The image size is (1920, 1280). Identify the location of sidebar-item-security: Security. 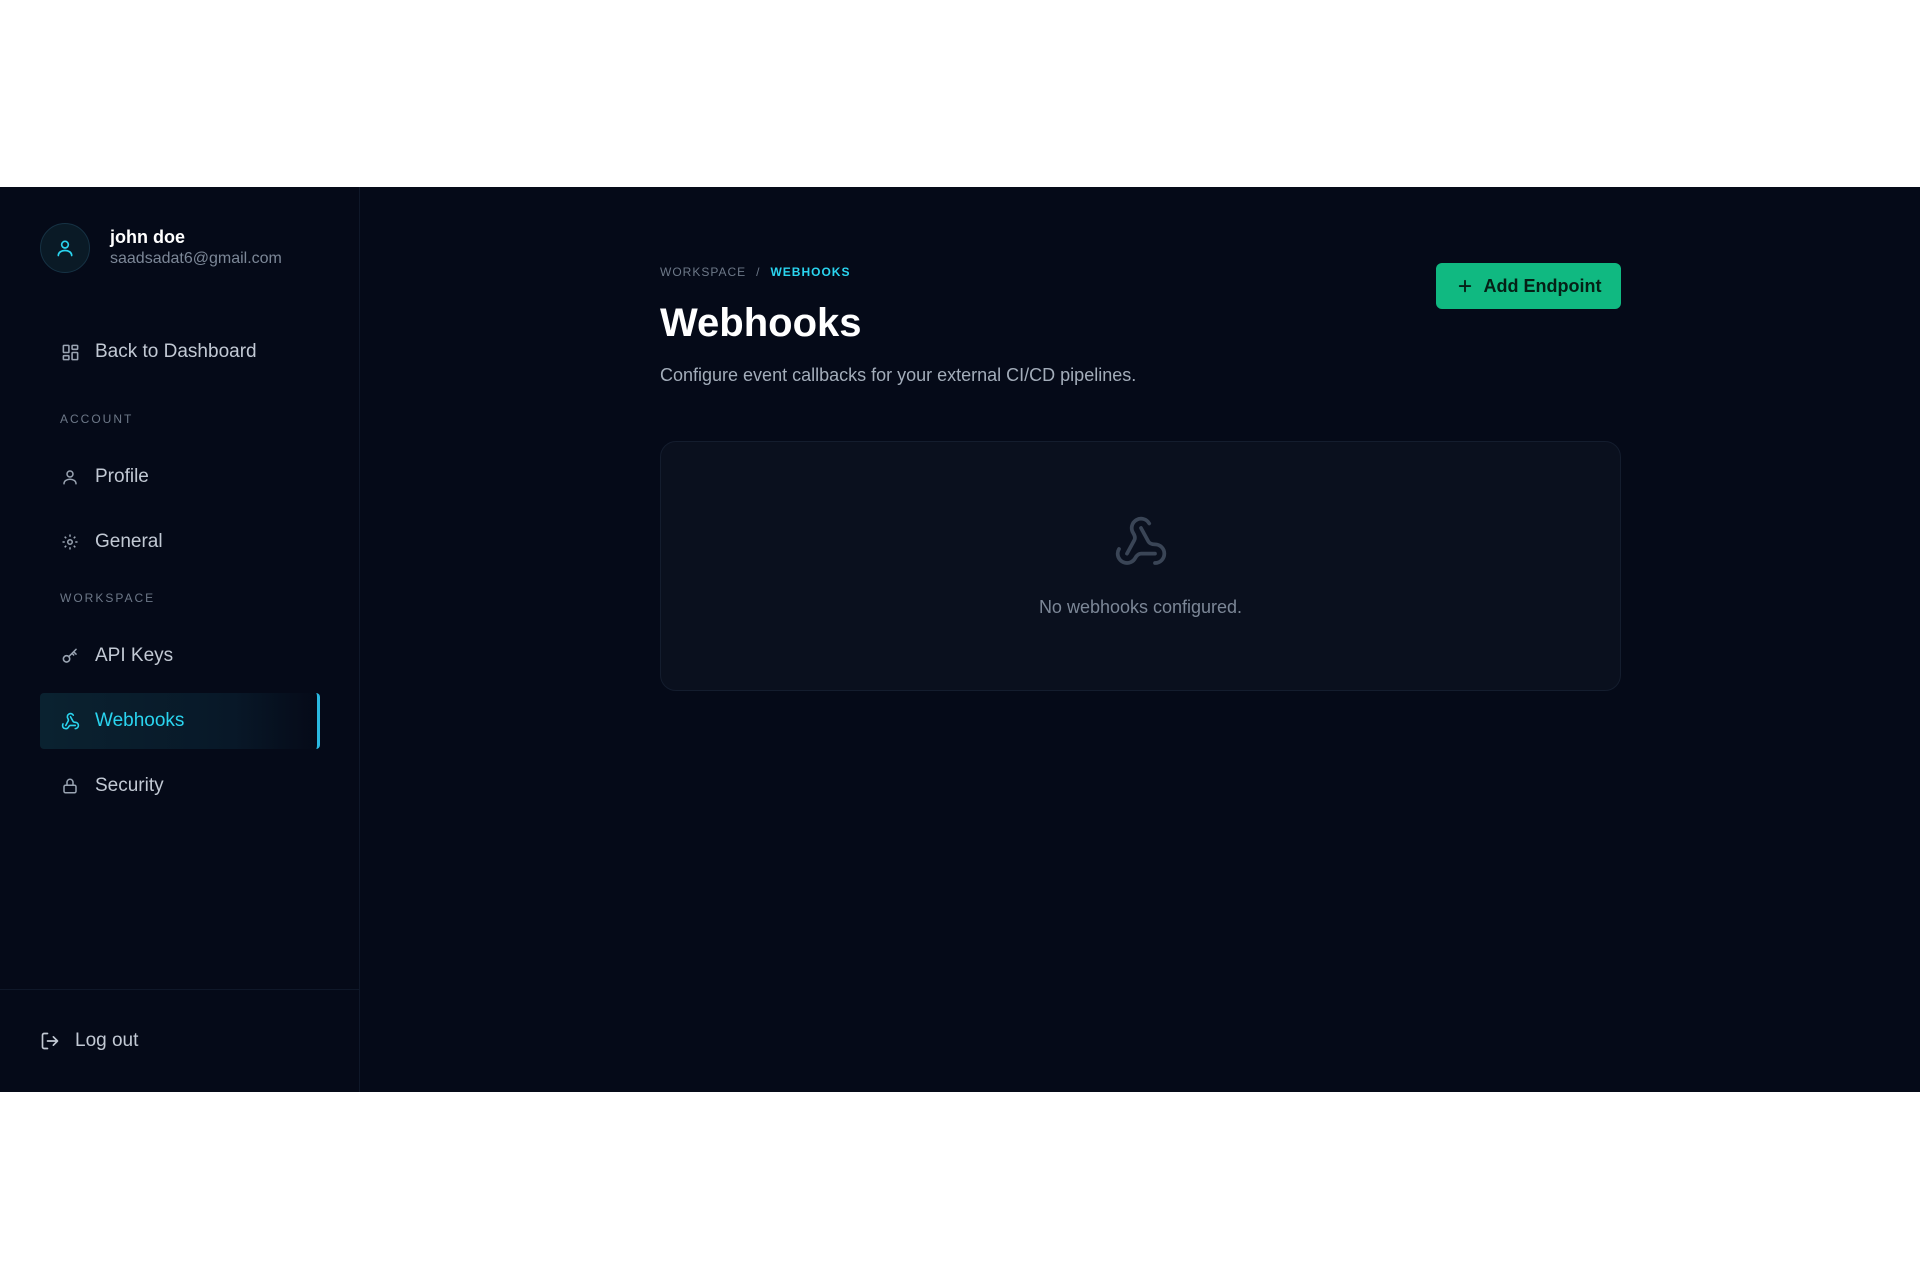
(180, 786).